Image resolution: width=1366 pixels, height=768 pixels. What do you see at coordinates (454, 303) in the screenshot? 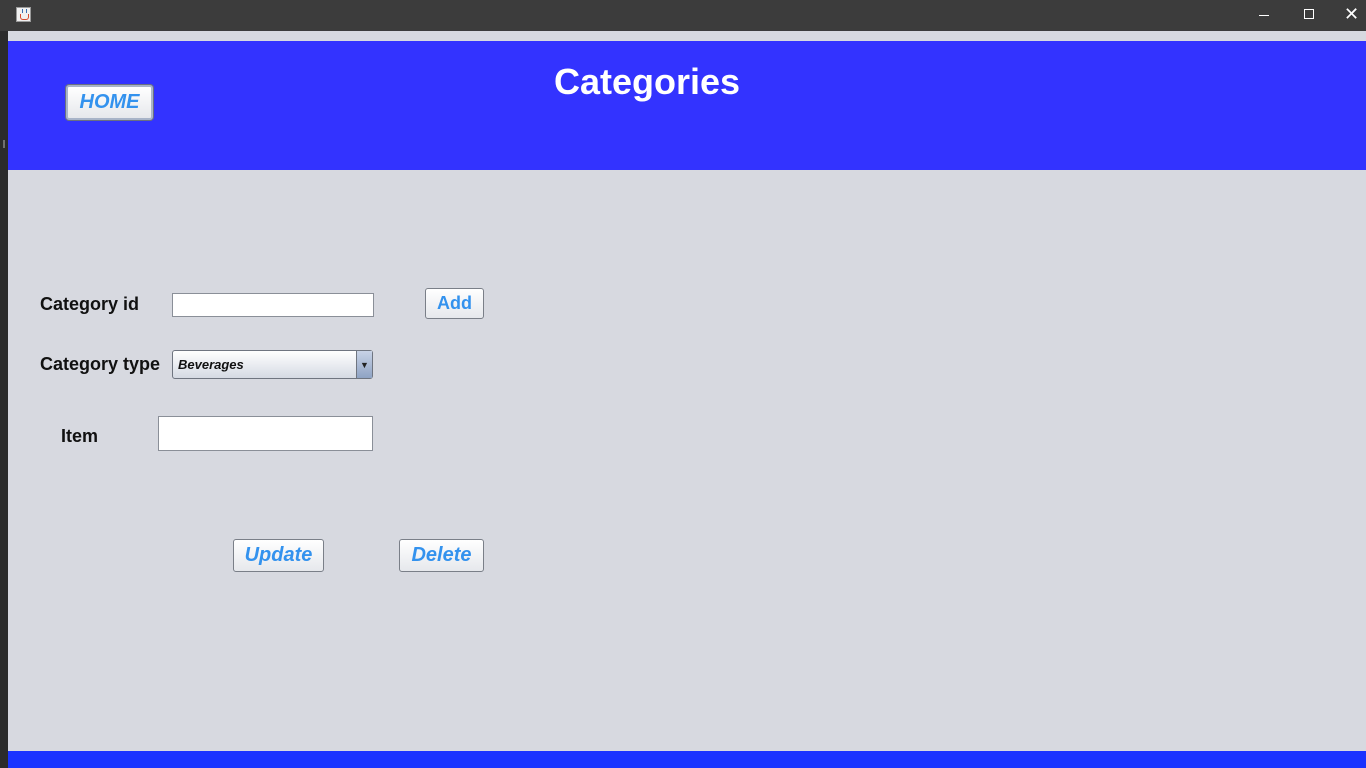
I see `add-button: Add` at bounding box center [454, 303].